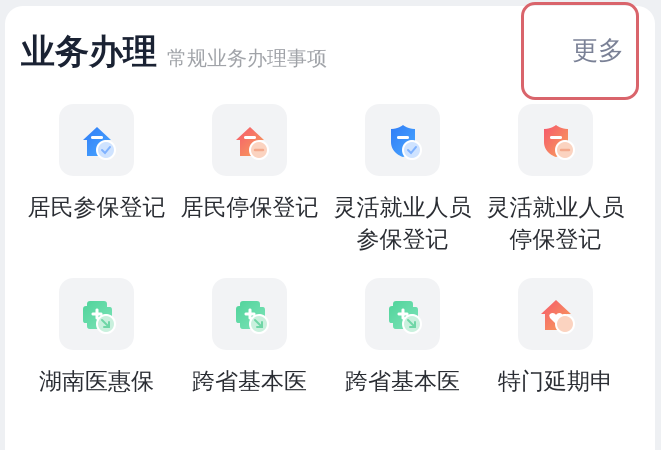 The height and width of the screenshot is (450, 661). Describe the element at coordinates (580, 51) in the screenshot. I see `more-link: 更多` at that location.